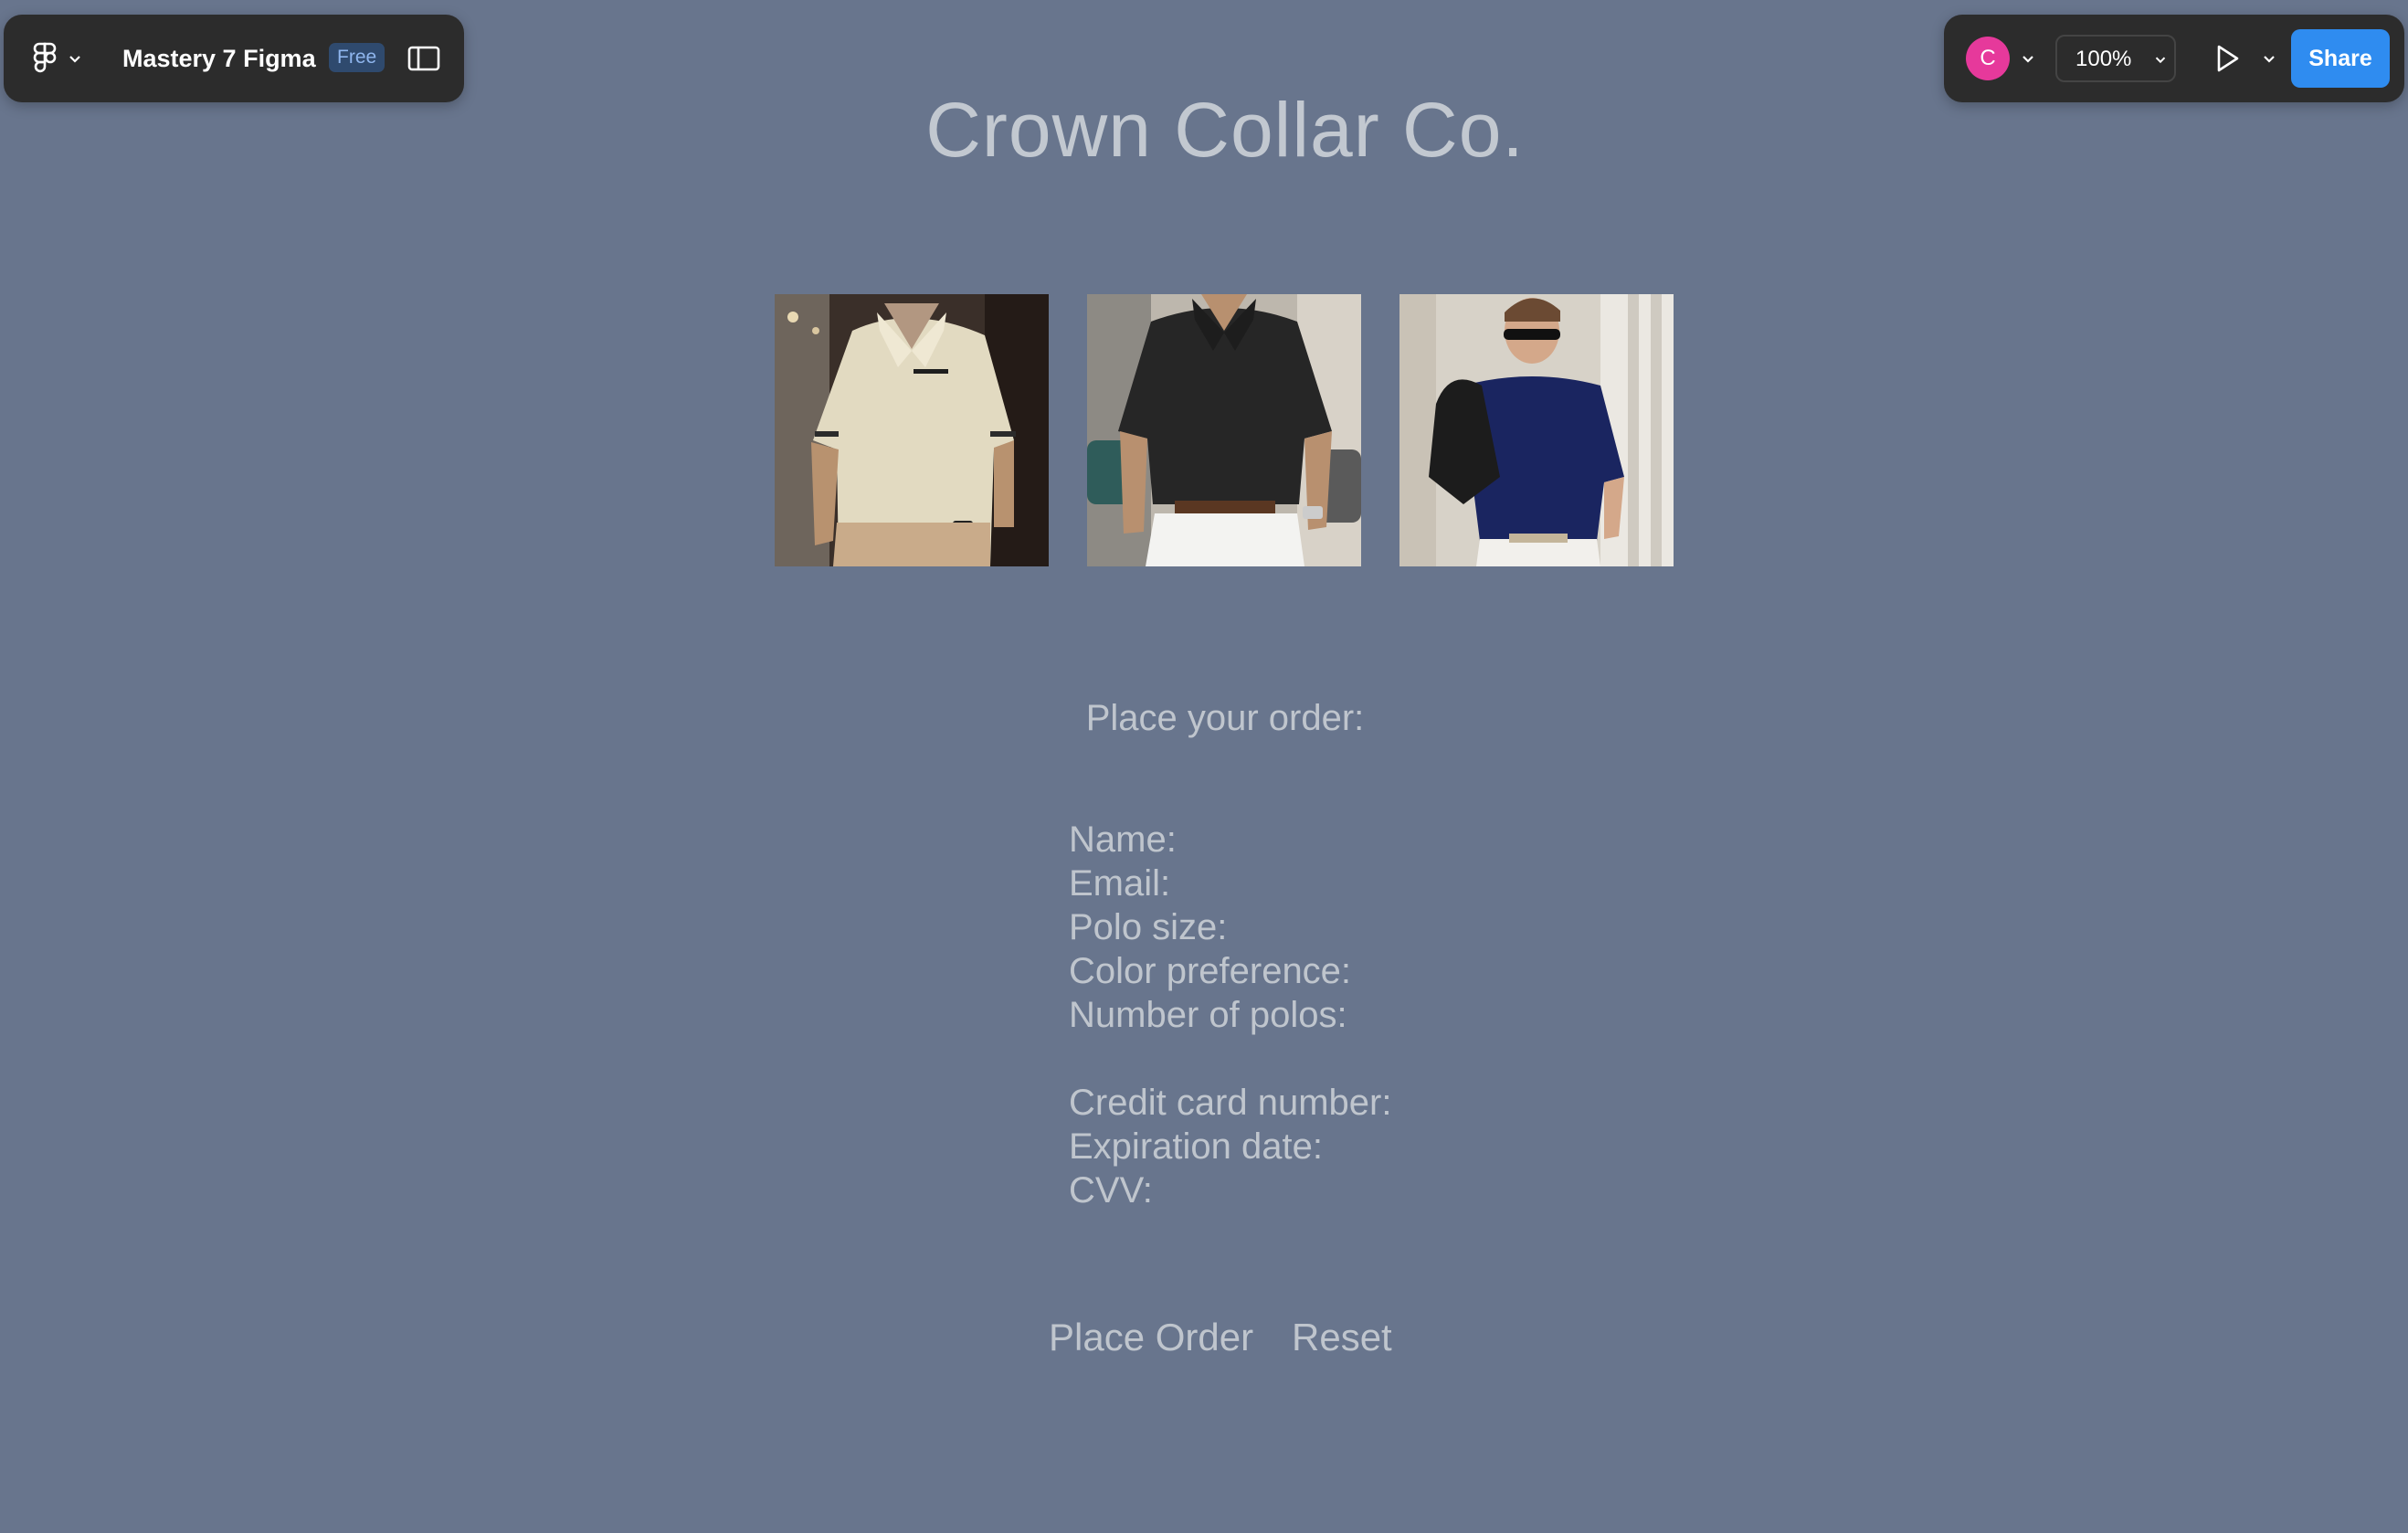  What do you see at coordinates (219, 58) in the screenshot?
I see `file-name: Mastery 7 Figma` at bounding box center [219, 58].